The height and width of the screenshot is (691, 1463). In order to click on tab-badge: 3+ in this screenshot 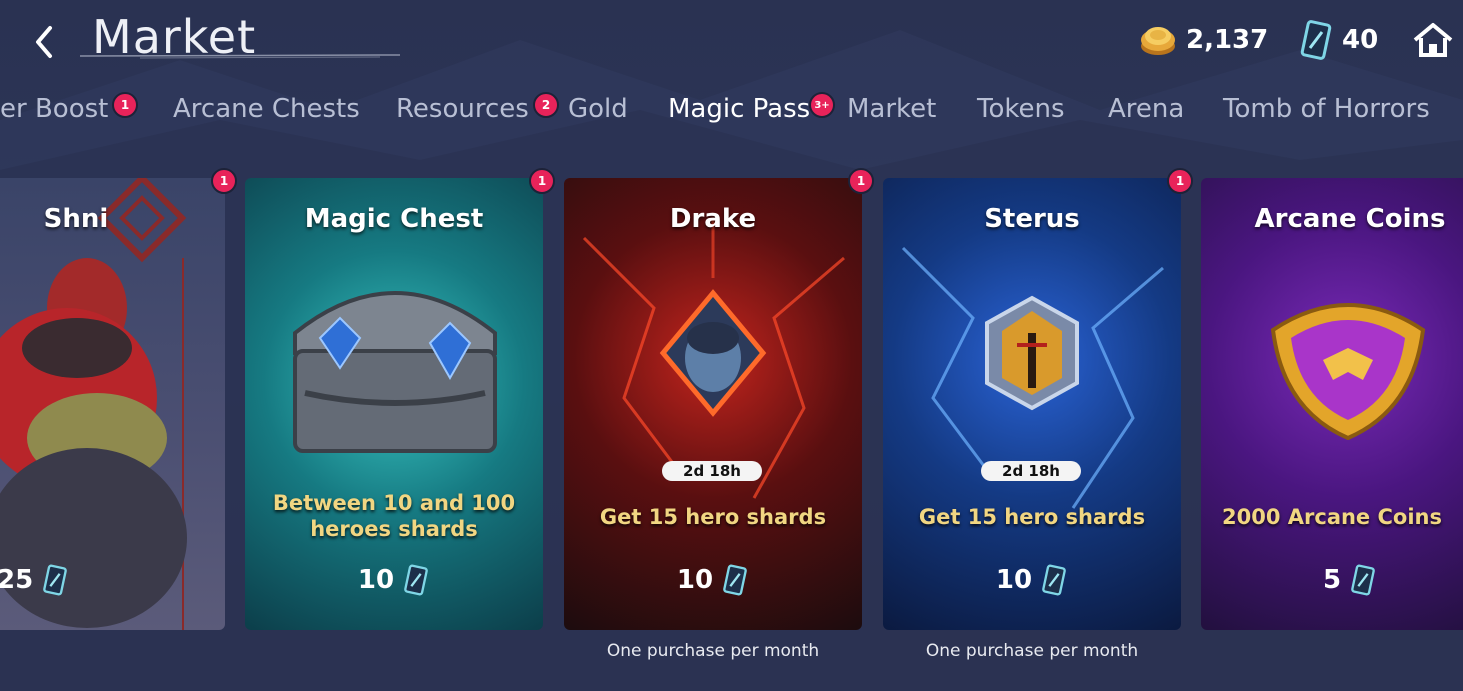, I will do `click(822, 105)`.